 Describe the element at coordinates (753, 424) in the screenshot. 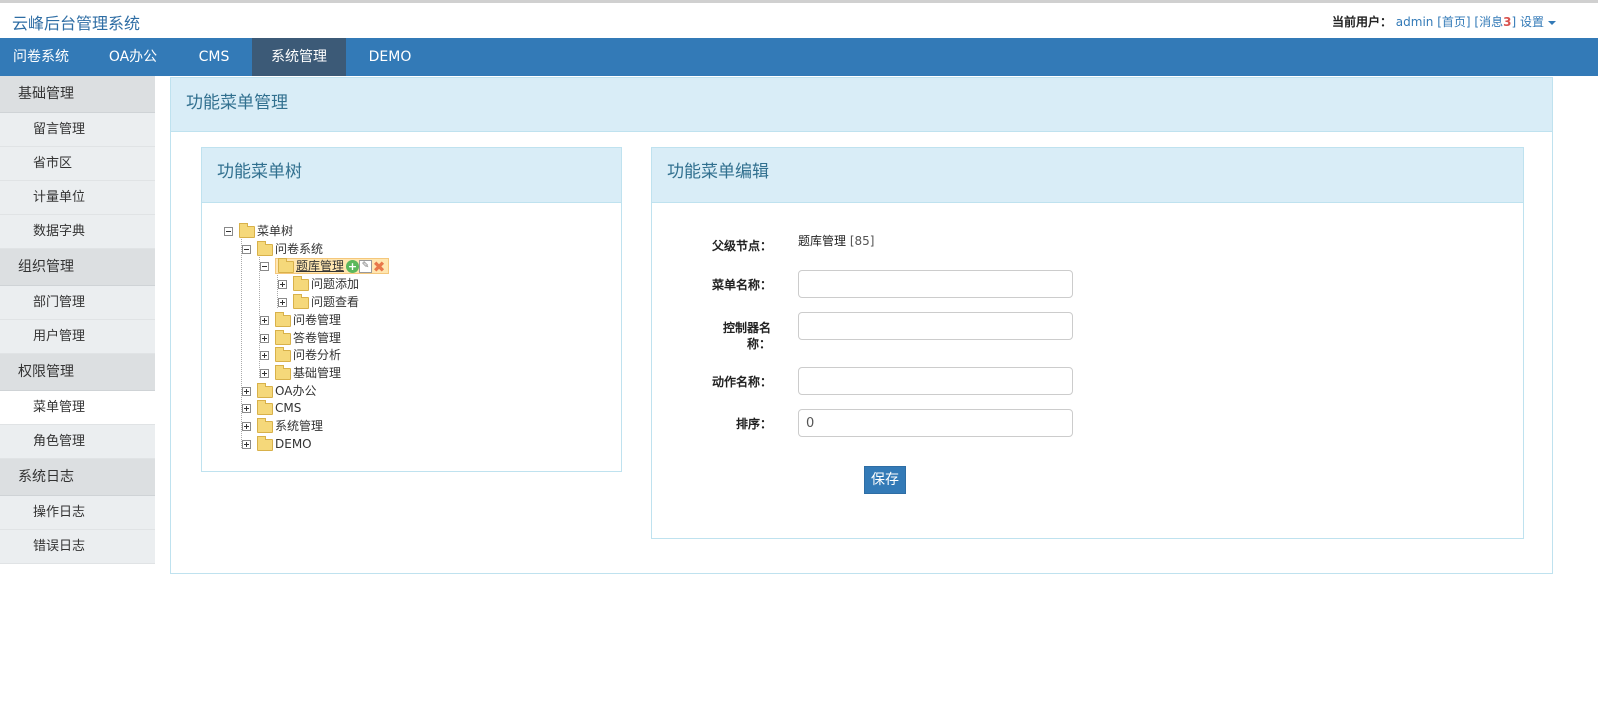

I see `sort-order-label: 排序：` at that location.